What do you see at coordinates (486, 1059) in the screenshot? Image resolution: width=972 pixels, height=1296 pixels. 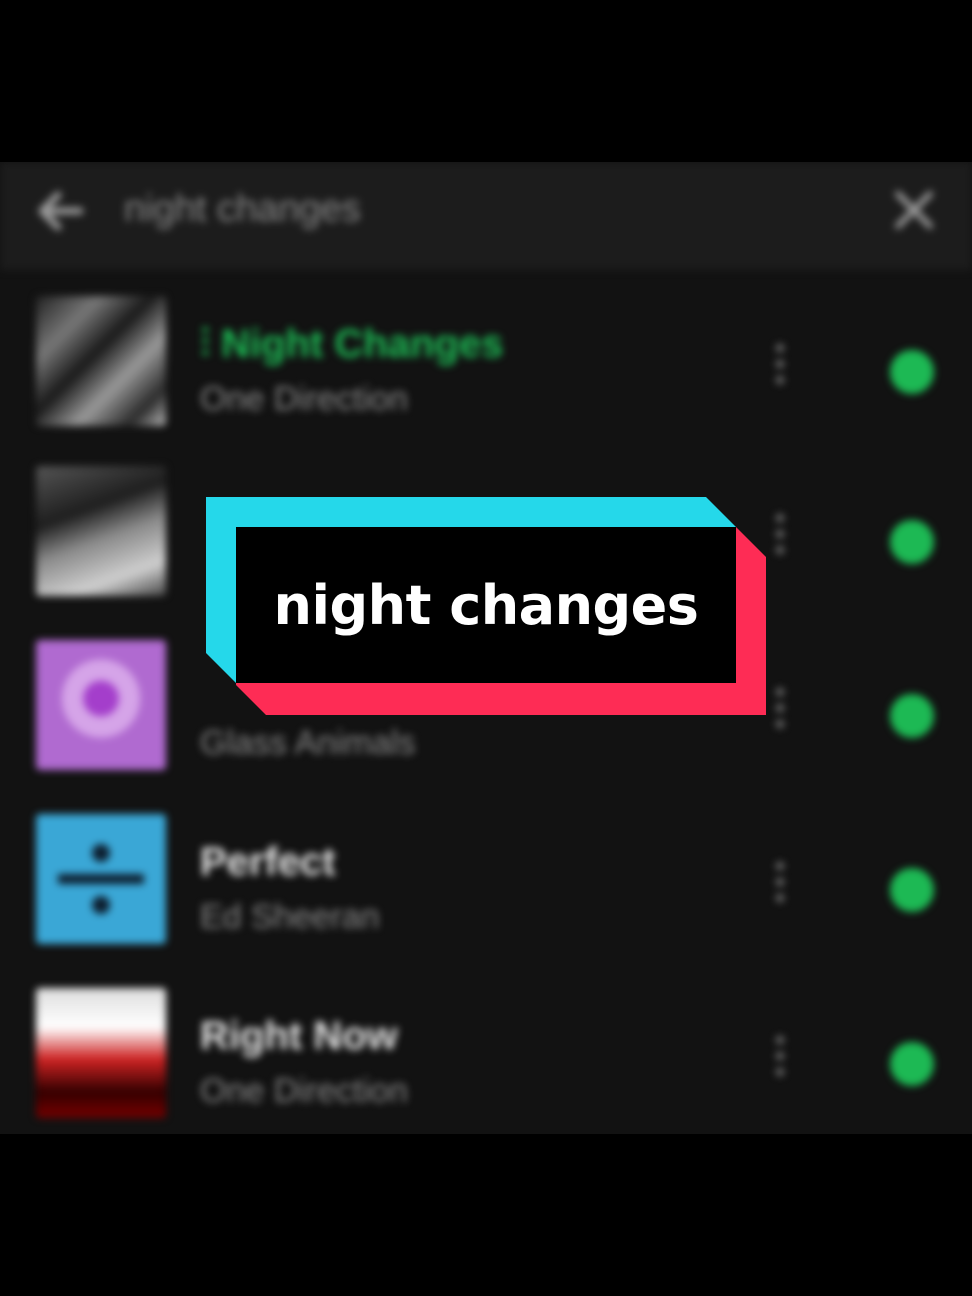 I see `list-item: Right Now One Direction` at bounding box center [486, 1059].